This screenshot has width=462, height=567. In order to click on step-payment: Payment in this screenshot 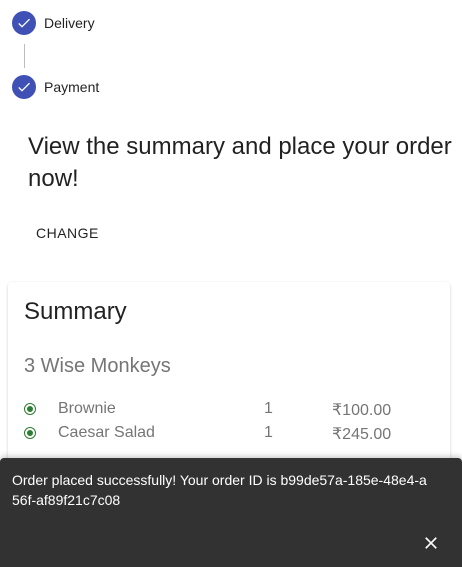, I will do `click(55, 87)`.